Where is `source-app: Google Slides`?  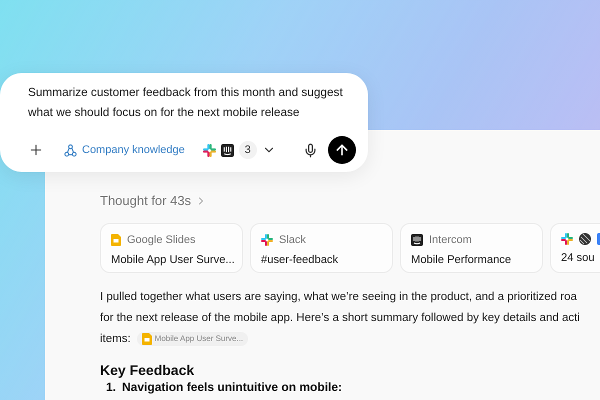 source-app: Google Slides is located at coordinates (161, 240).